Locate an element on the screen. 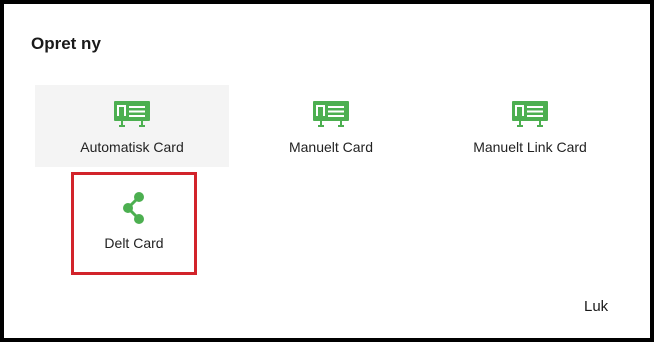  option-automatic-card: Automatisk Card is located at coordinates (132, 126).